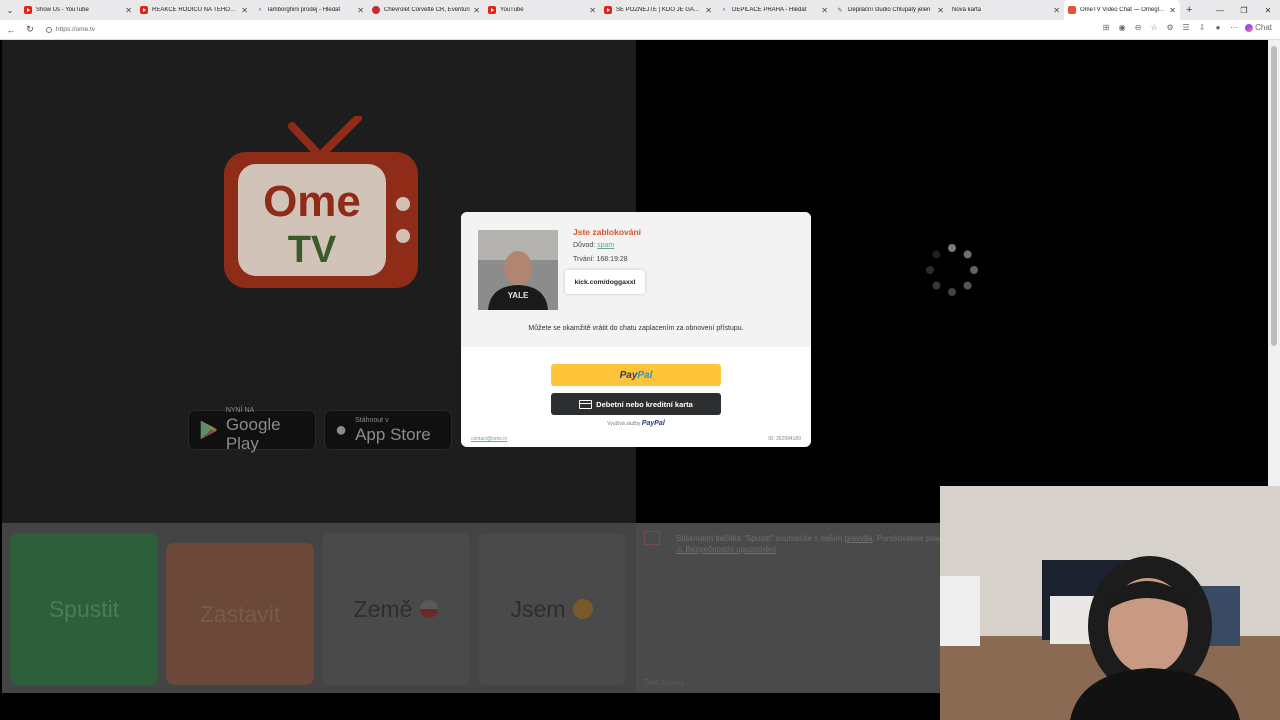 The width and height of the screenshot is (1280, 720). What do you see at coordinates (858, 538) in the screenshot?
I see `rules-link: pravidla` at bounding box center [858, 538].